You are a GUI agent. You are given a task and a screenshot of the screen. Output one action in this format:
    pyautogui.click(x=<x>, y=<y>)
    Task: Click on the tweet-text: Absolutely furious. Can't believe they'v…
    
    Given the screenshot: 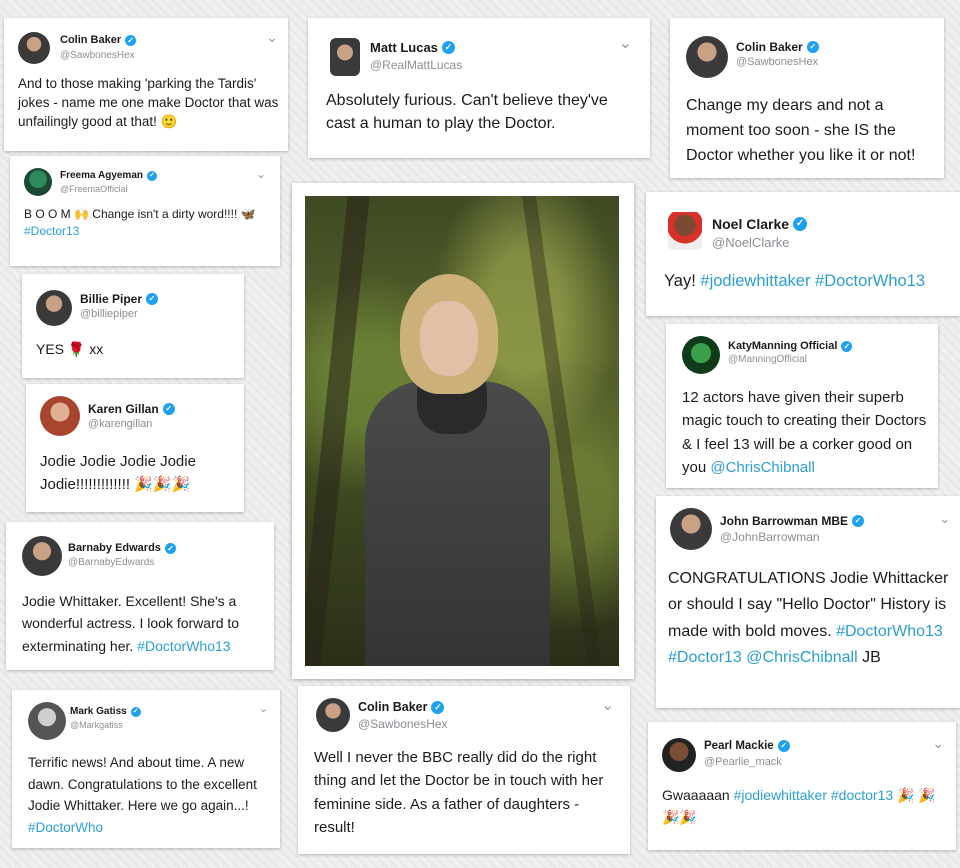 What is the action you would take?
    pyautogui.click(x=467, y=112)
    